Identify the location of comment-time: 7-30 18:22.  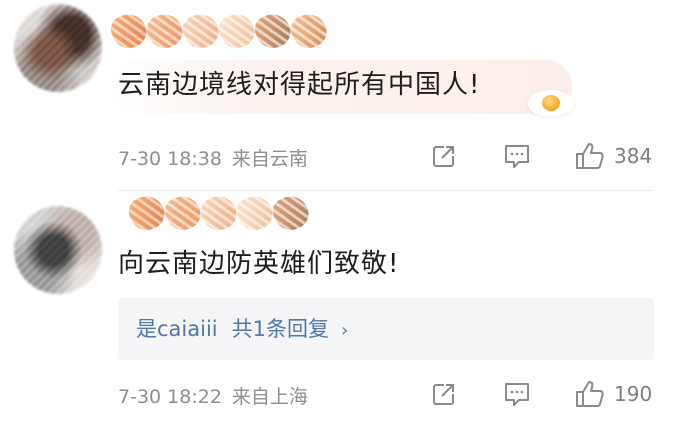
(170, 397).